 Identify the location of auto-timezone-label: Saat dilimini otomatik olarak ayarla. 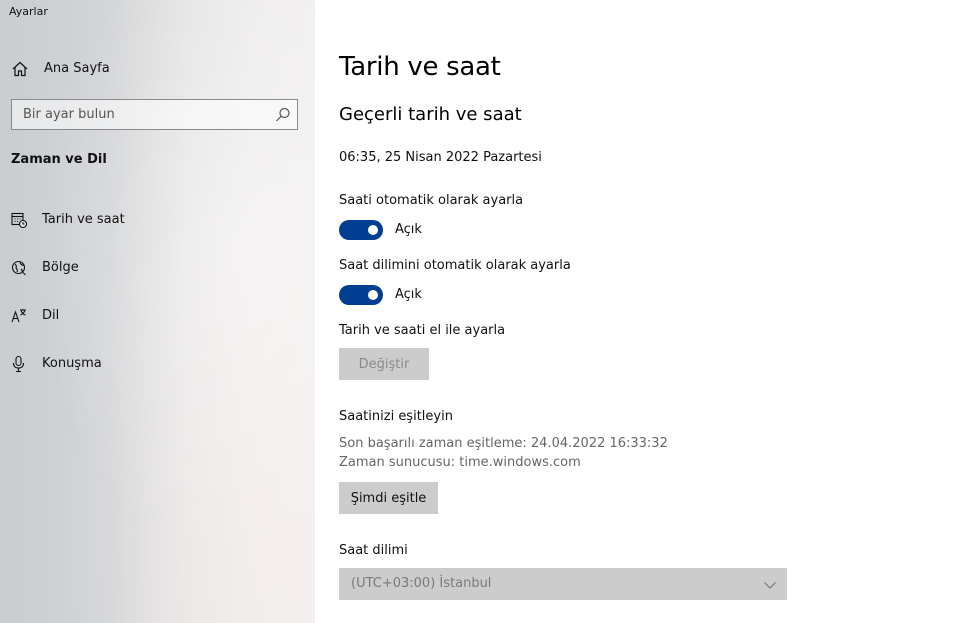
(455, 265).